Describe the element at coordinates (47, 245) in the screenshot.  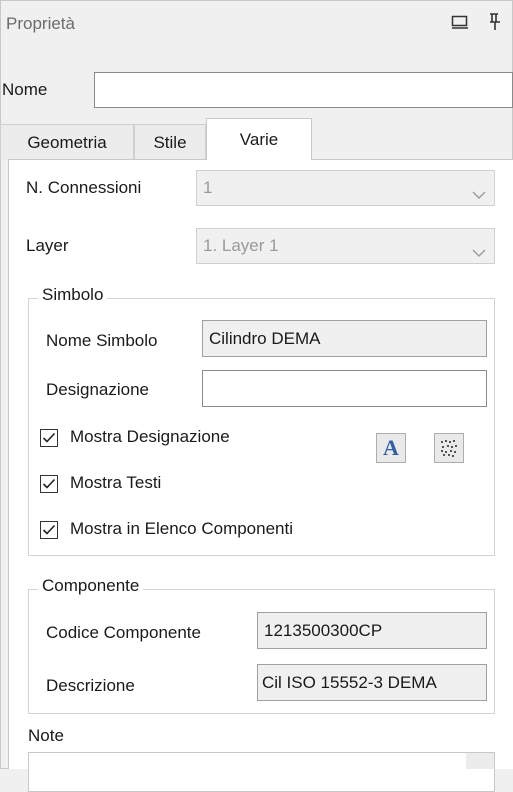
I see `layer-label: Layer` at that location.